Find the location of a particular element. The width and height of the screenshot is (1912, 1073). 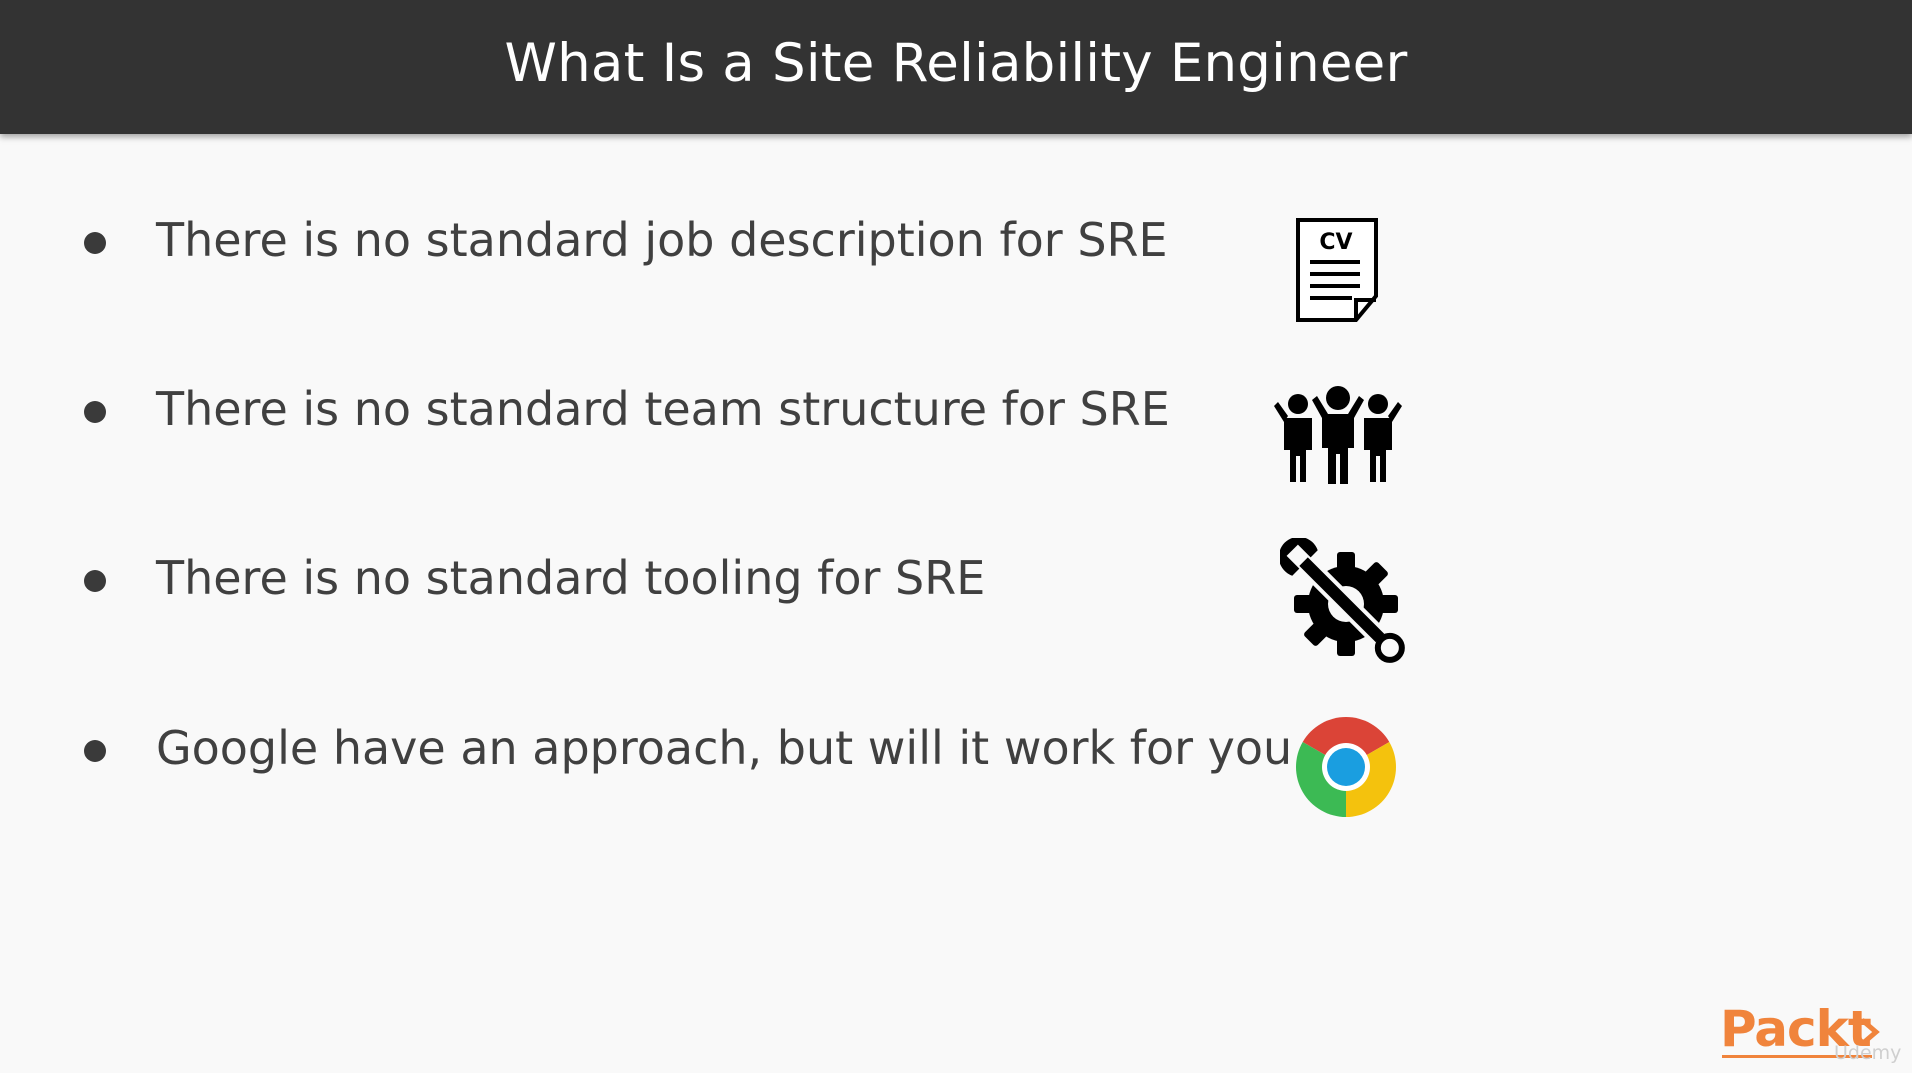

gear-wrench-icon is located at coordinates (1342, 600).